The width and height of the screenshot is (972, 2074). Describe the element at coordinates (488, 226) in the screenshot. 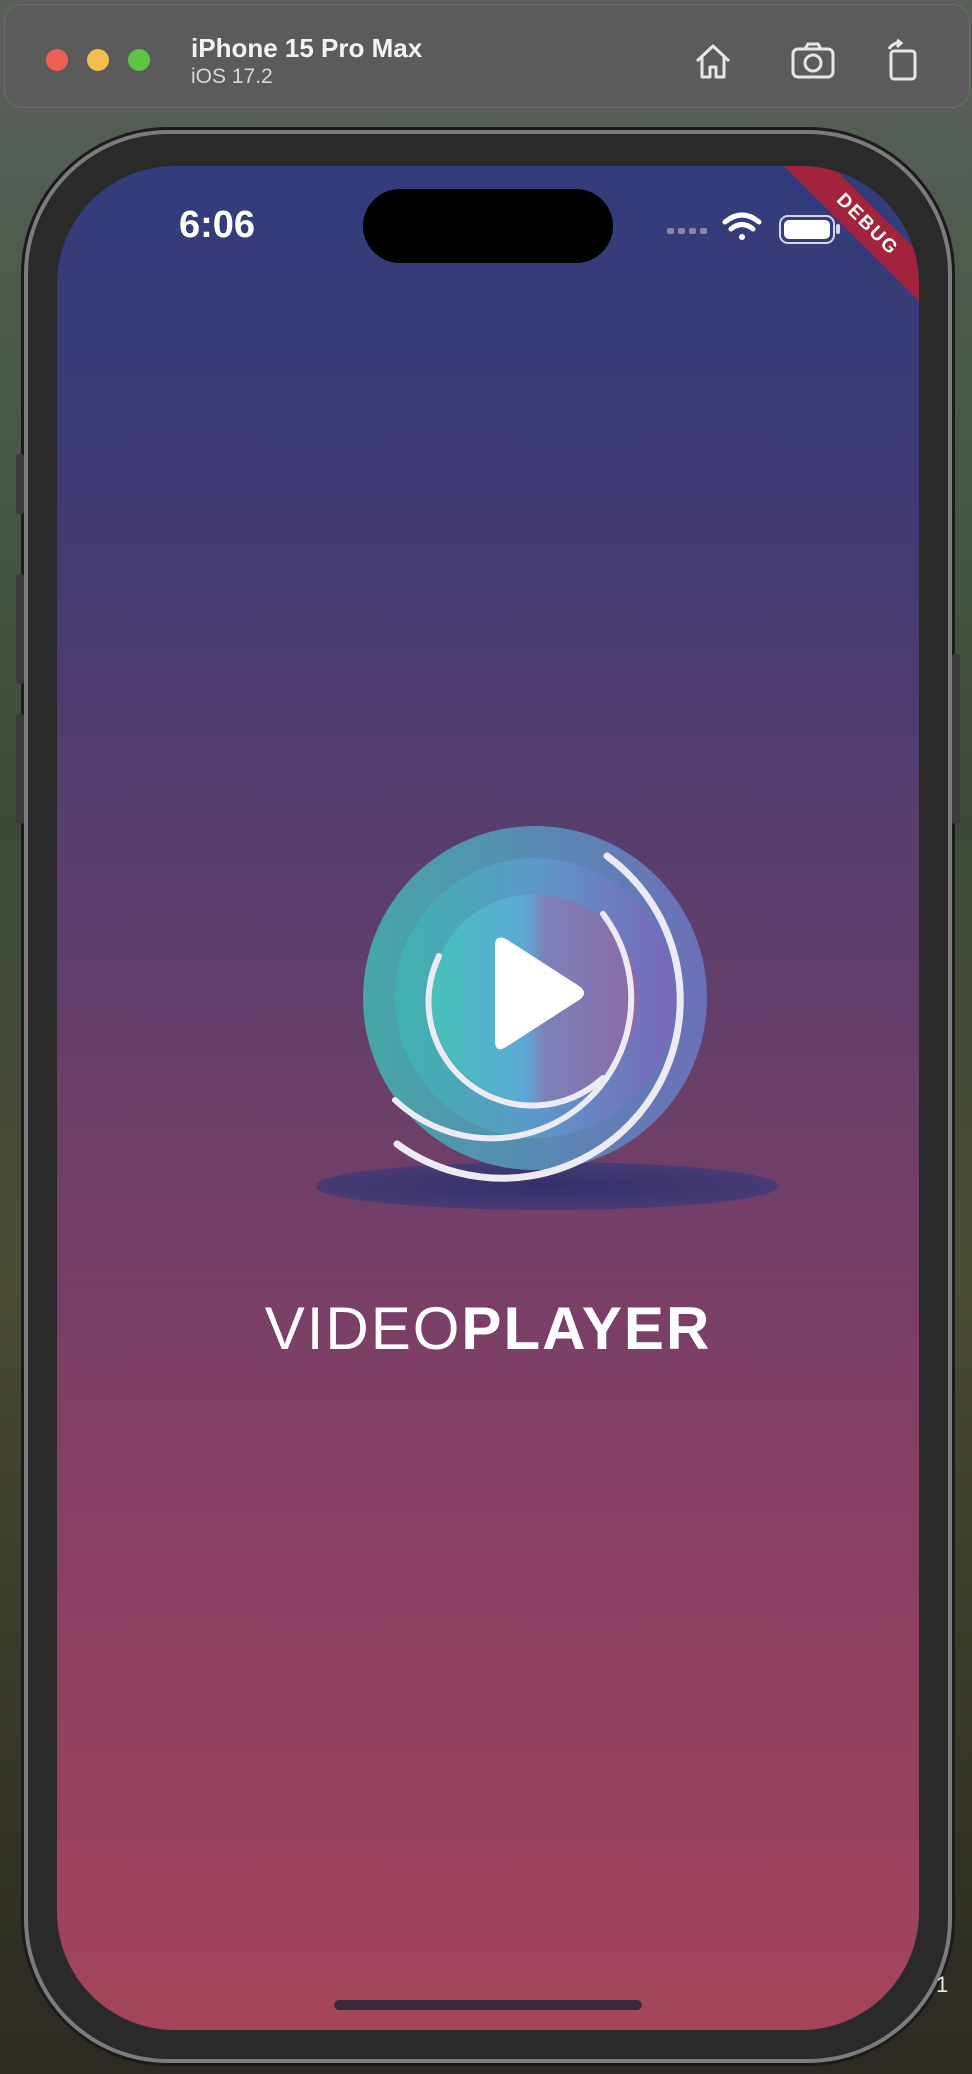

I see `dynamic-island` at that location.